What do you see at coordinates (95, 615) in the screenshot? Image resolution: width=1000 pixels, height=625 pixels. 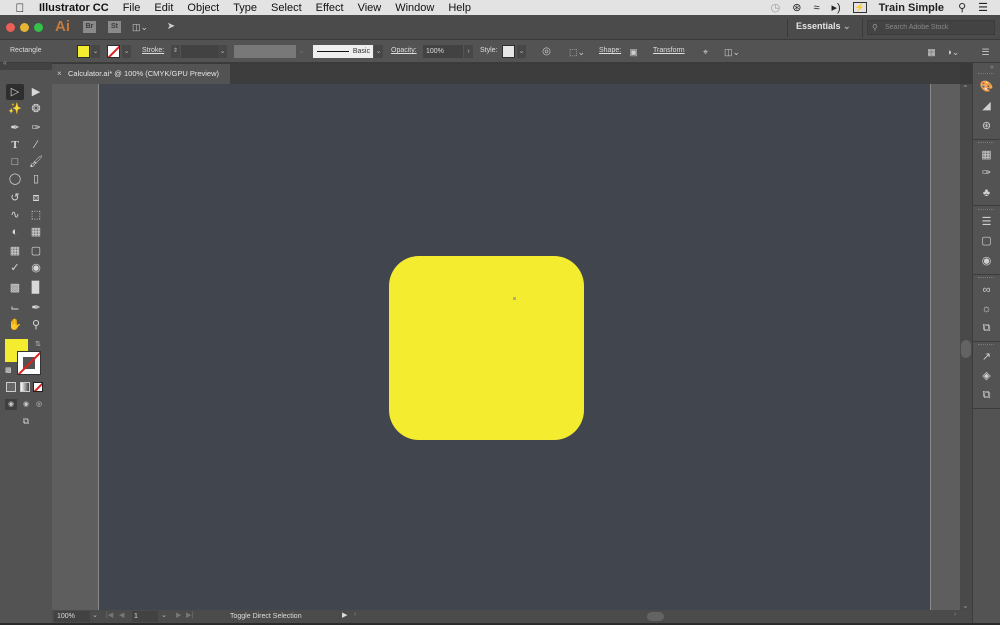 I see `zoom-dropdown-icon: ⌄` at bounding box center [95, 615].